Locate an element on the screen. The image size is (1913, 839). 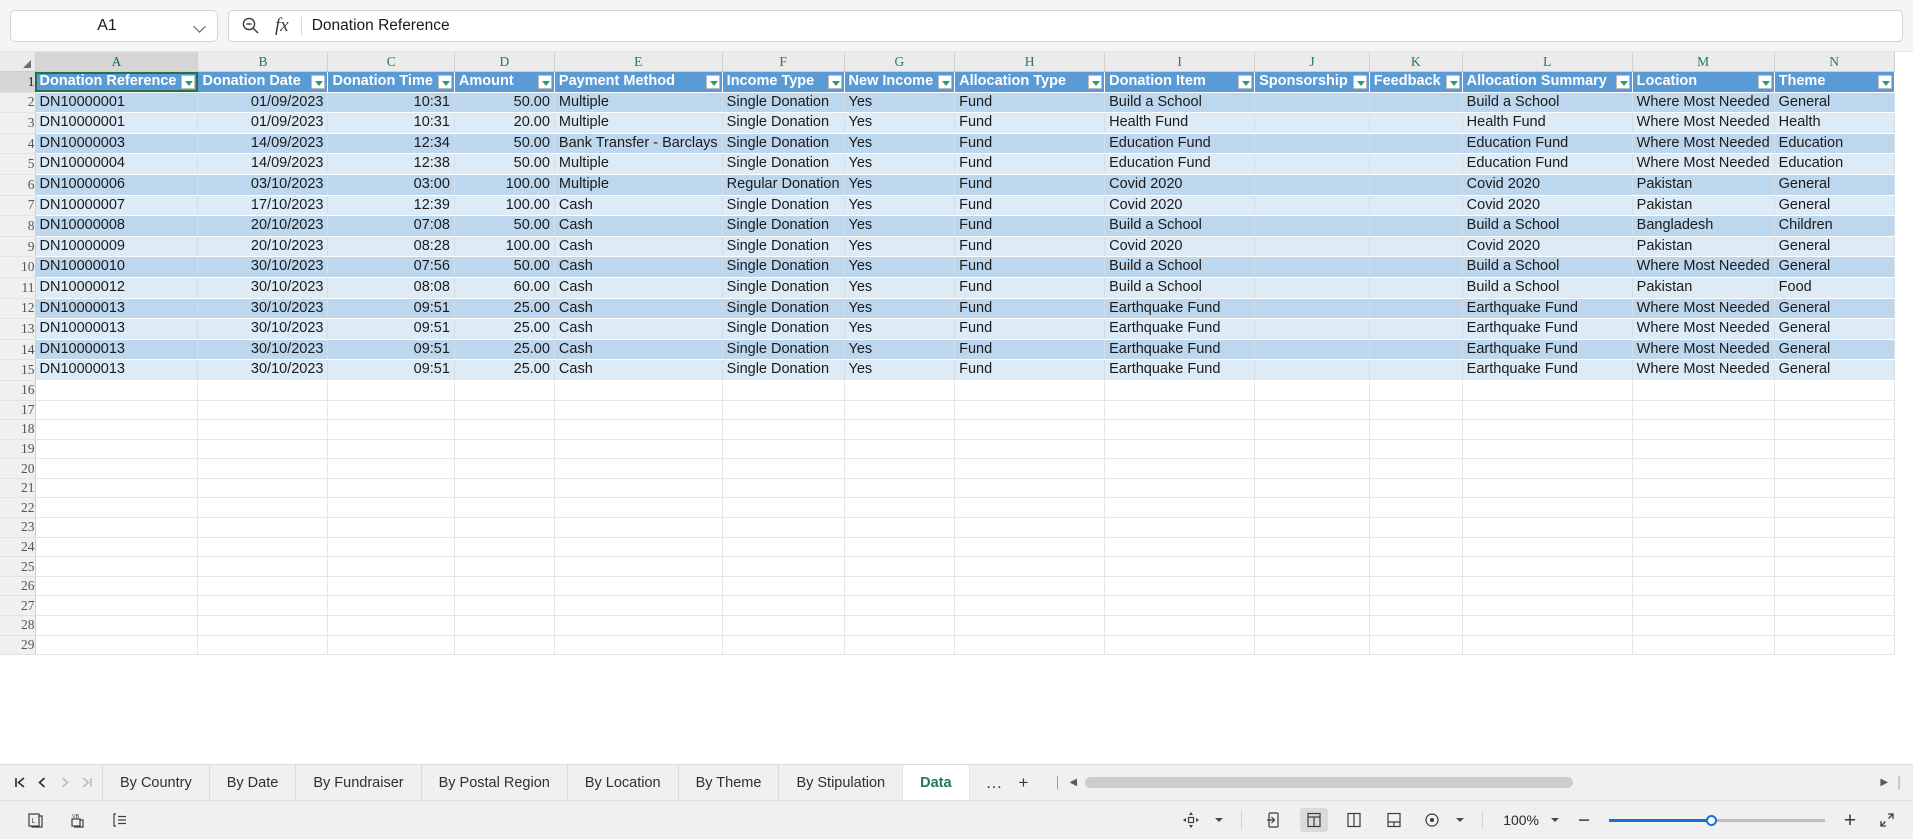
normal-view-icon is located at coordinates (1314, 820).